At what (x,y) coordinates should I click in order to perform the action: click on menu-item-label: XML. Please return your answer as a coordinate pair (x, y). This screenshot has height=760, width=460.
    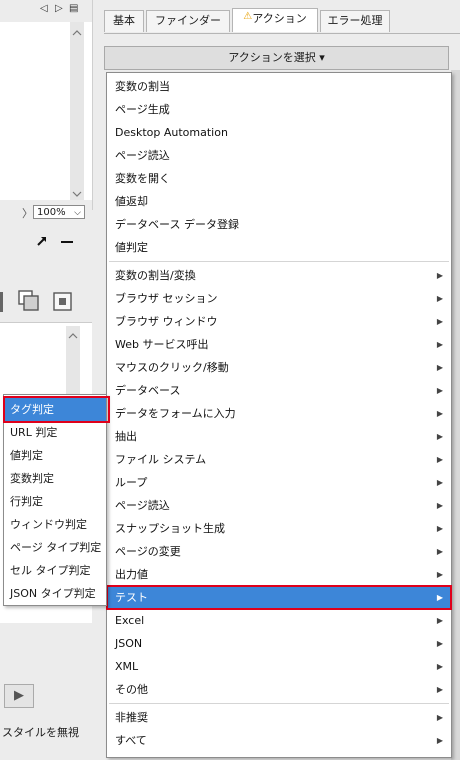
    Looking at the image, I should click on (127, 666).